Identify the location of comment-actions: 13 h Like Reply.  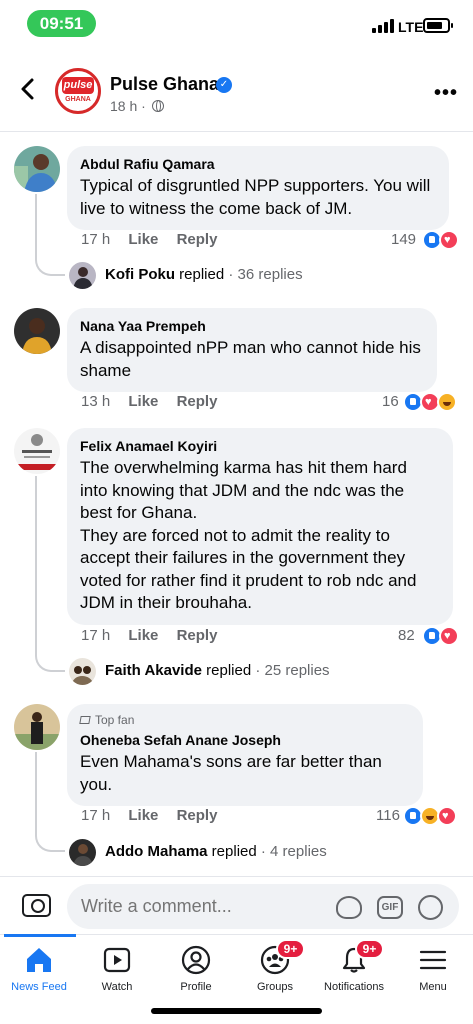
(149, 401).